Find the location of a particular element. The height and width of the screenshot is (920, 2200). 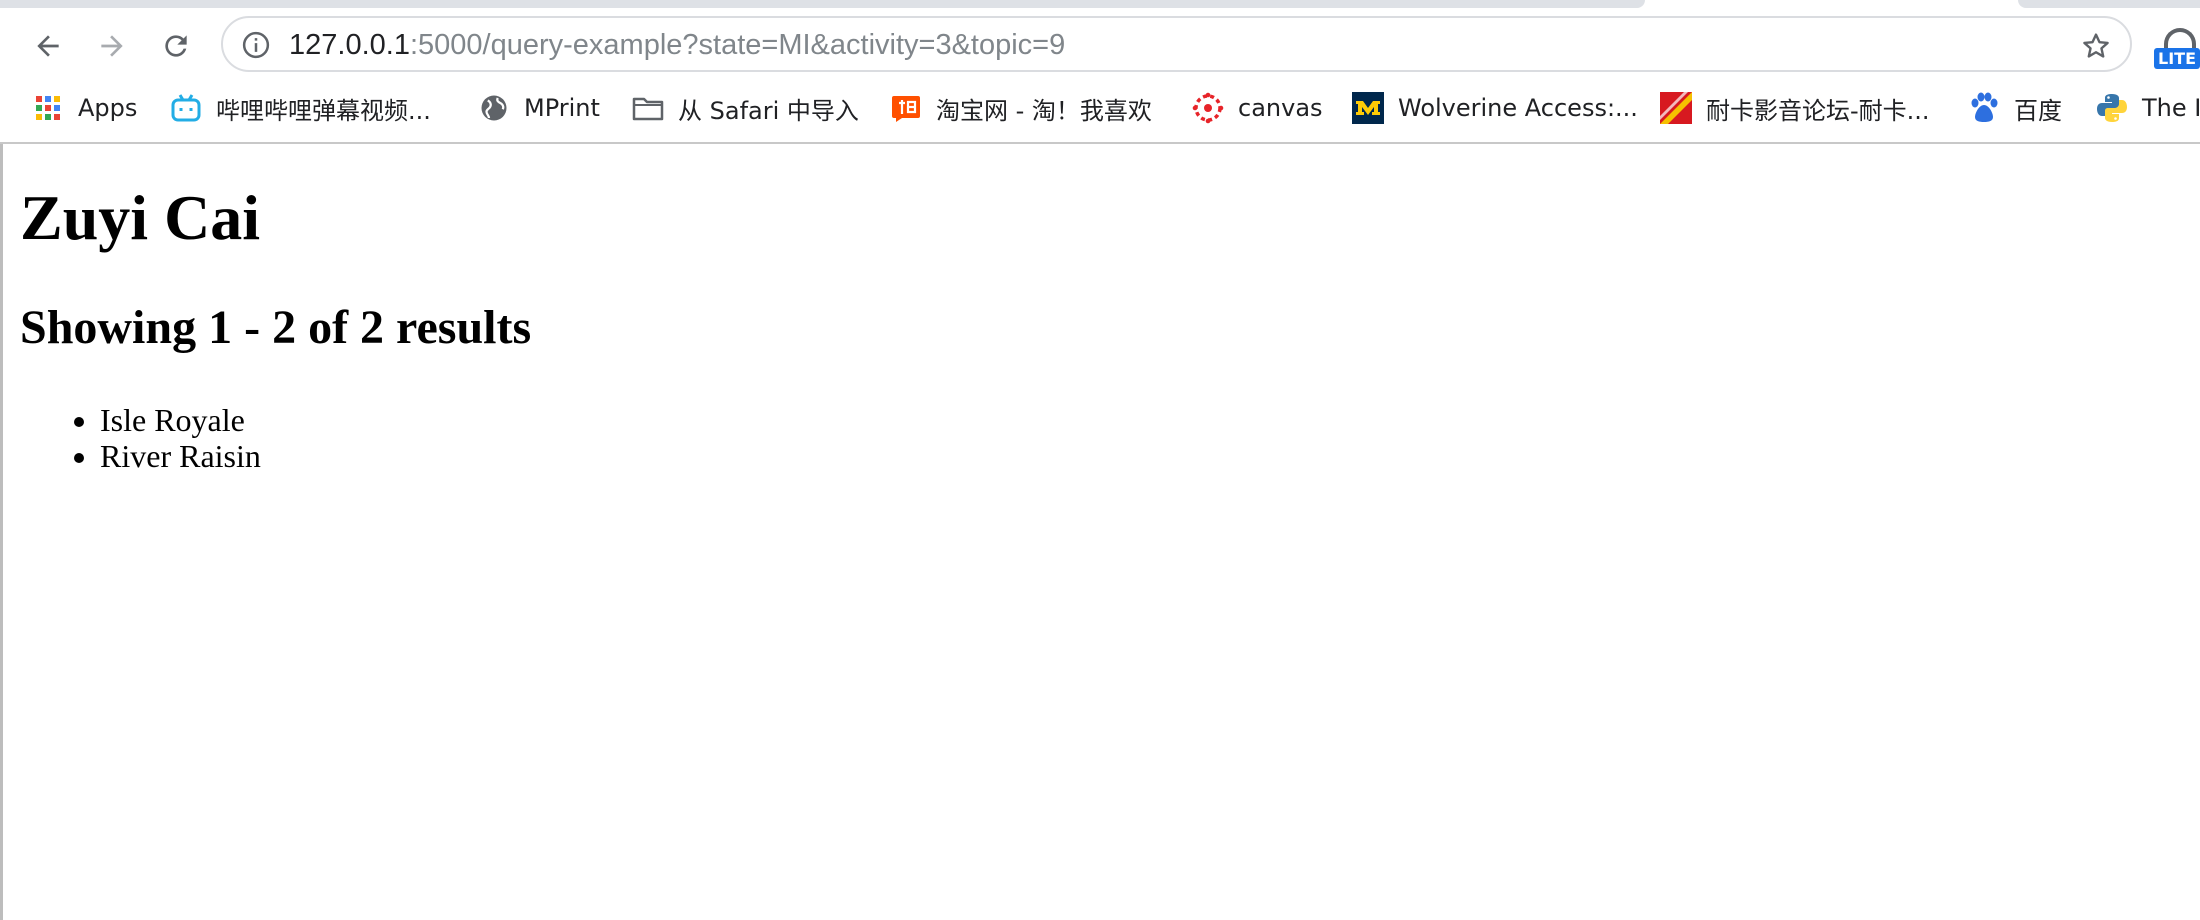

forward-button is located at coordinates (112, 46).